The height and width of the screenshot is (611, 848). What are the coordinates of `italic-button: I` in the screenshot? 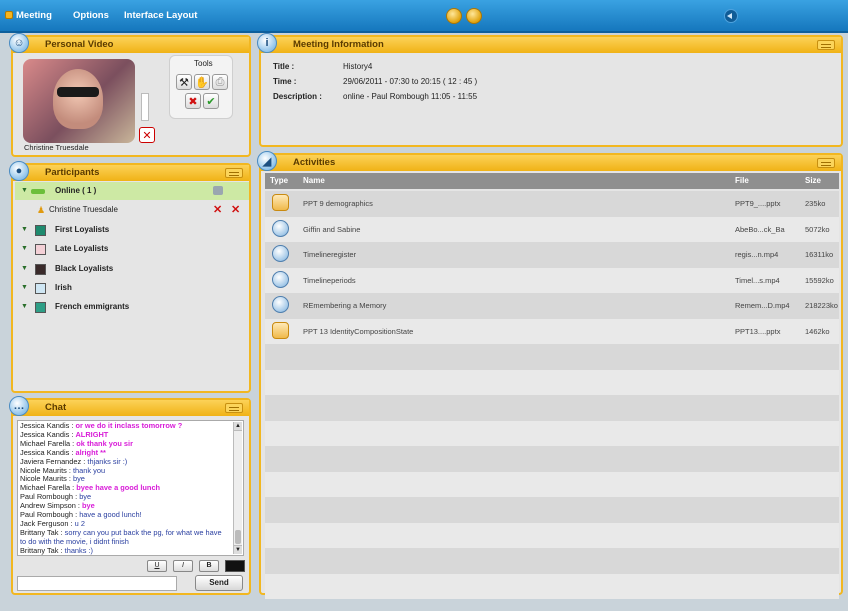 It's located at (183, 566).